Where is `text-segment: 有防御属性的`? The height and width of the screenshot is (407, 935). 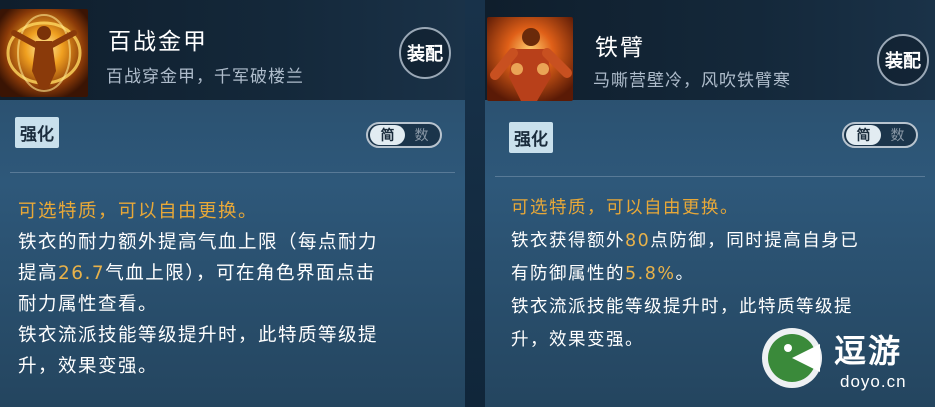 text-segment: 有防御属性的 is located at coordinates (568, 274).